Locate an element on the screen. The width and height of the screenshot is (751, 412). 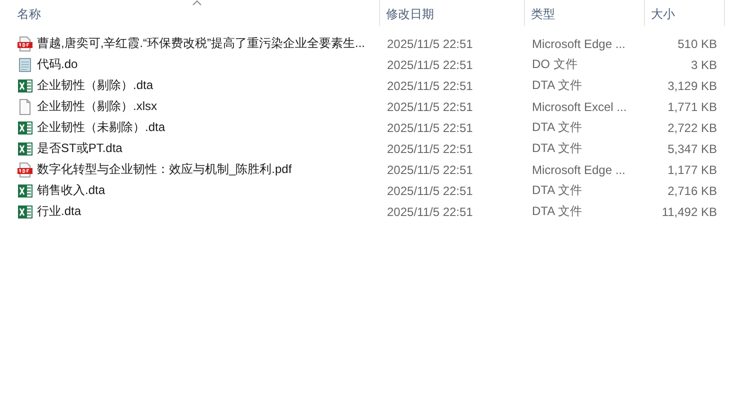
file-name: 企业韧性（未剔除）.dta is located at coordinates (101, 127).